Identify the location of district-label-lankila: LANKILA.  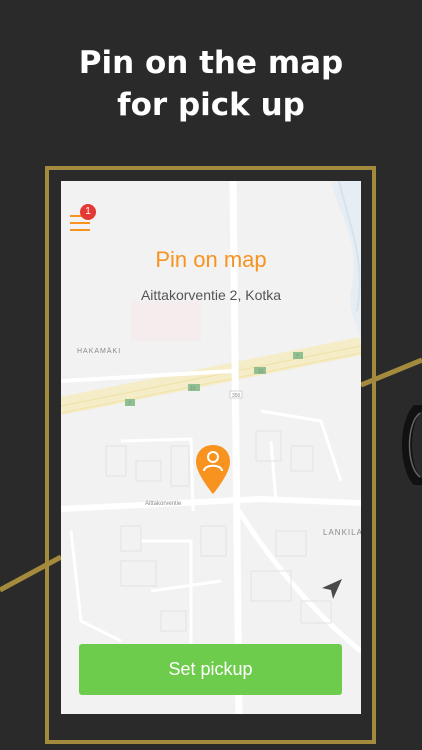
(342, 532).